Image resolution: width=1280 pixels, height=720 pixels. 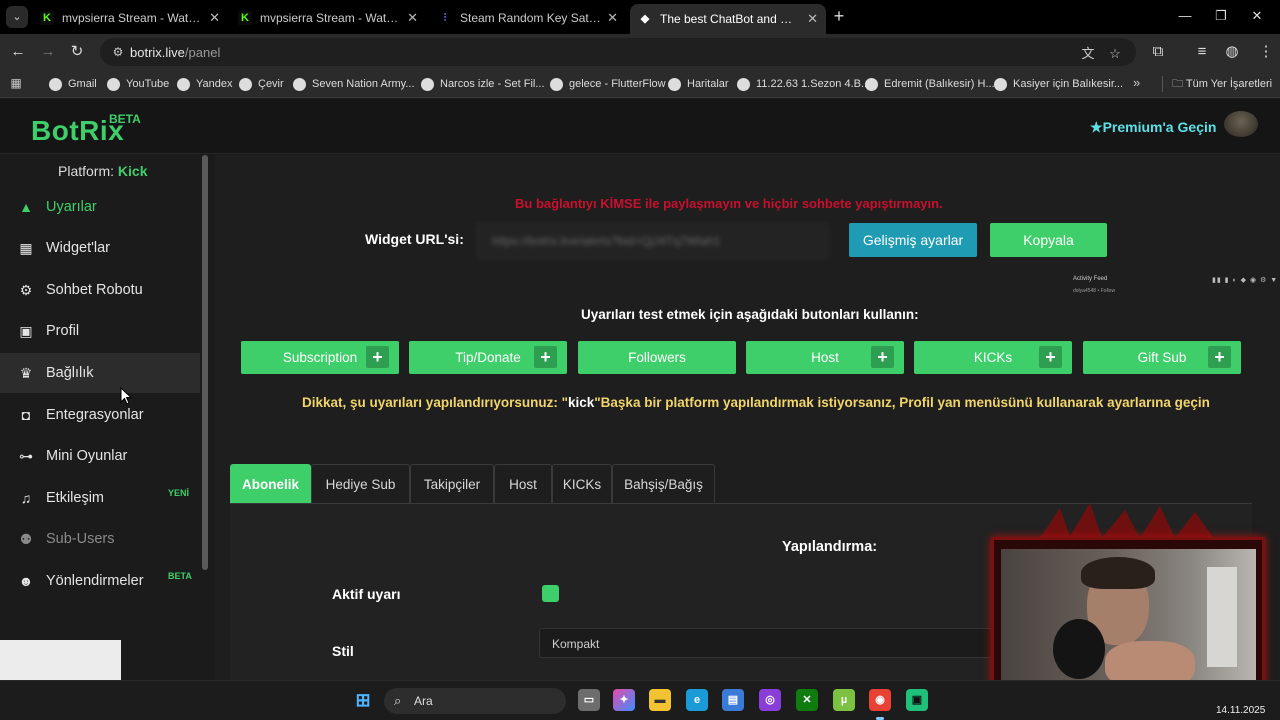 What do you see at coordinates (100, 373) in the screenshot?
I see `sidebar-item-loyalty: ♛ Bağlılık` at bounding box center [100, 373].